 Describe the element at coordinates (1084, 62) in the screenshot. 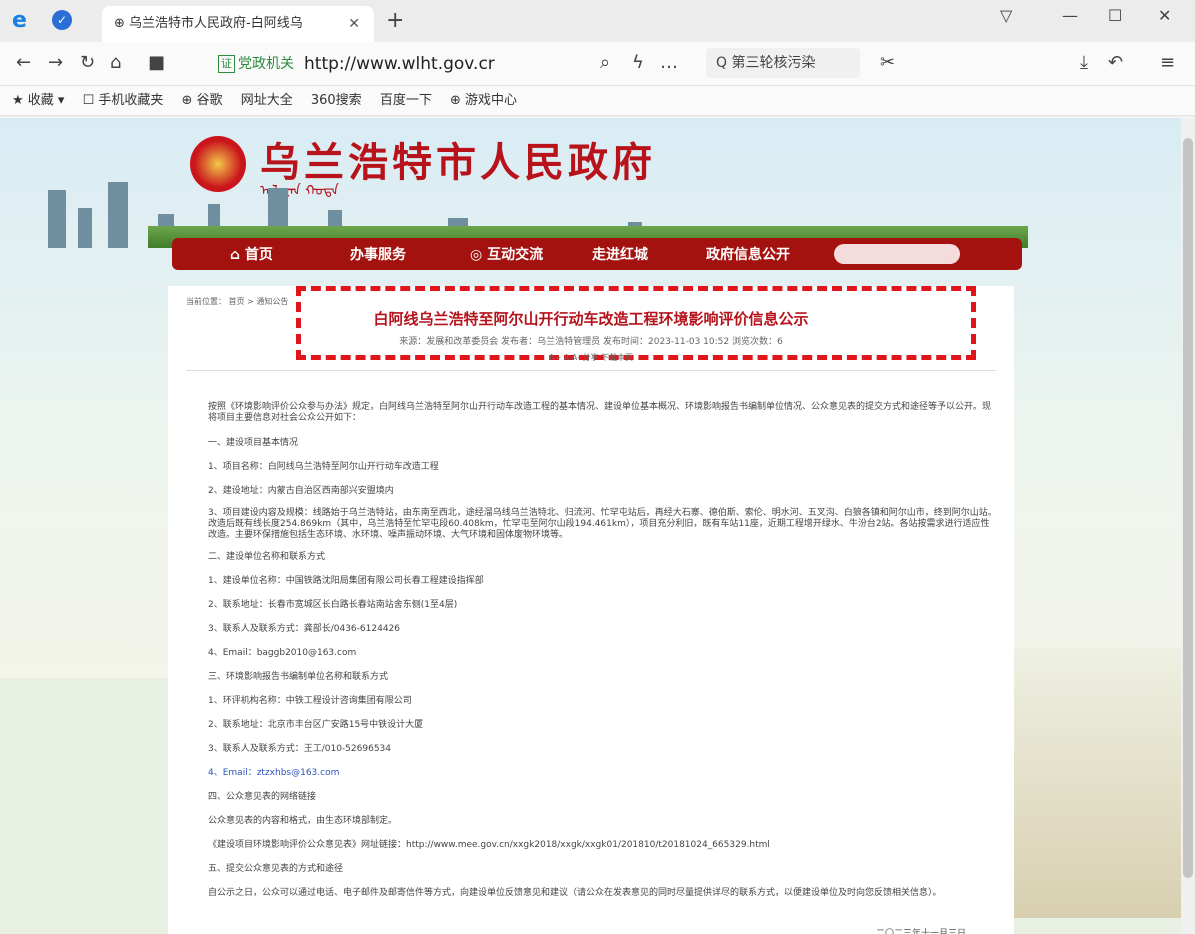

I see `download-icon: ⤓` at that location.